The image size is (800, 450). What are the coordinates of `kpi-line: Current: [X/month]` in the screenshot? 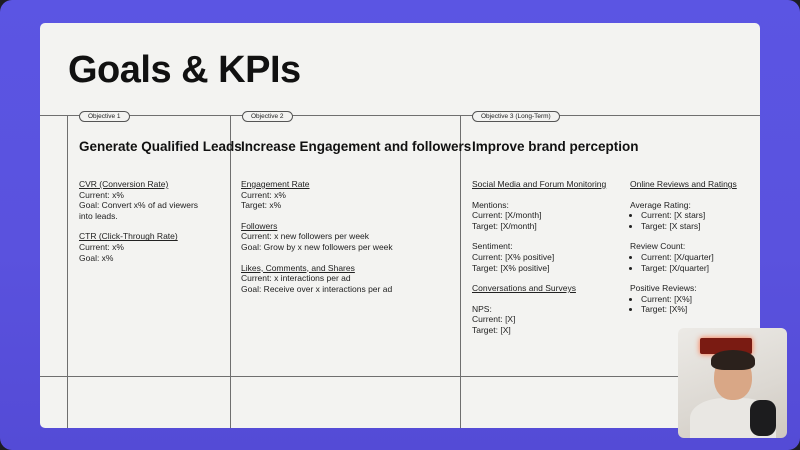 It's located at (507, 215).